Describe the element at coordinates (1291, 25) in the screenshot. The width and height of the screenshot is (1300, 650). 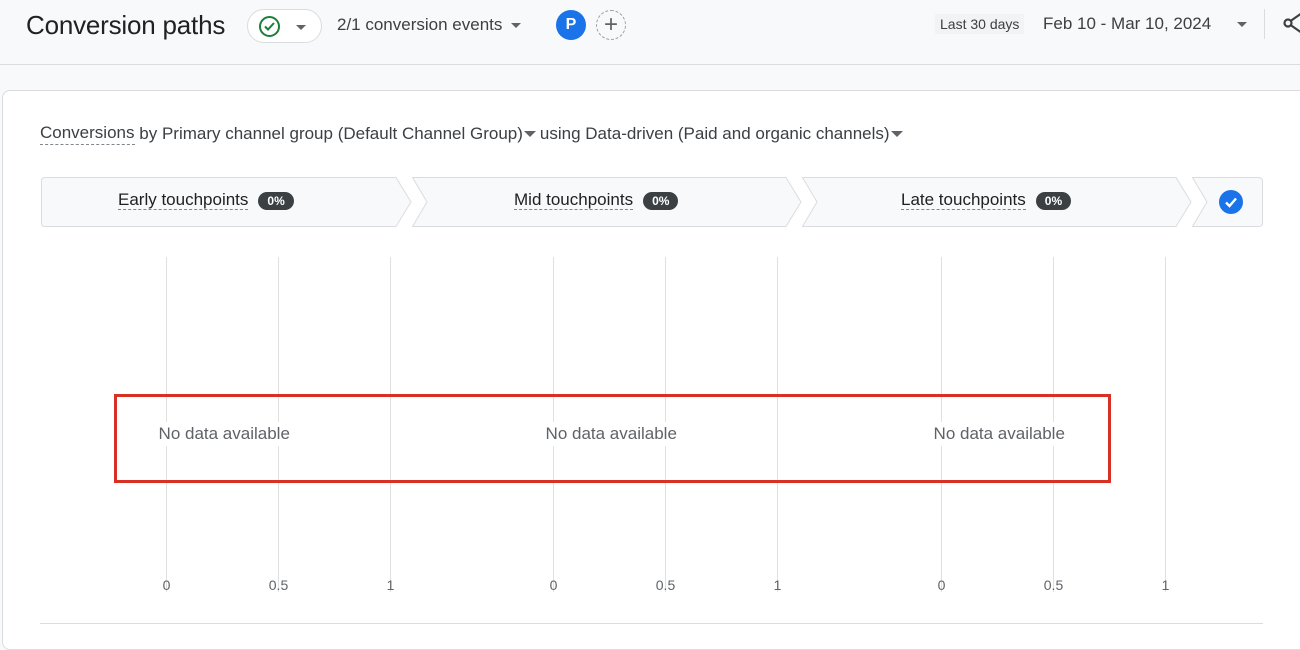
I see `share-icon` at that location.